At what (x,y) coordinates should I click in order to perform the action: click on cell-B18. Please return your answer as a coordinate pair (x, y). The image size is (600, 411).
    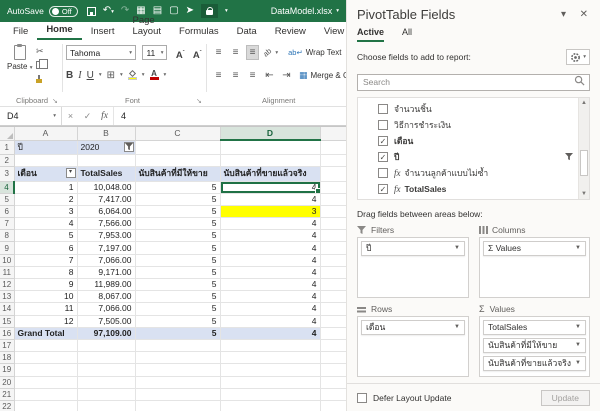
    Looking at the image, I should click on (106, 358).